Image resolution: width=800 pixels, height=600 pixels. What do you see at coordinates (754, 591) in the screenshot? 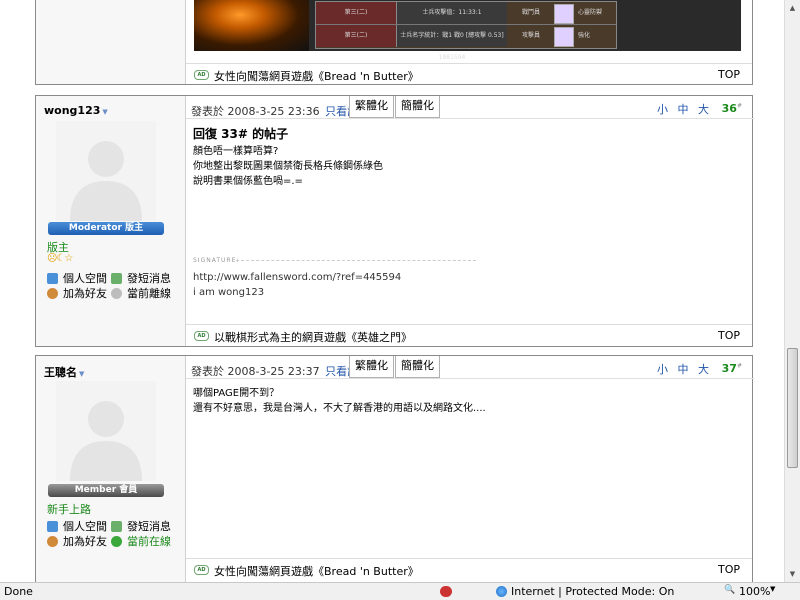
I see `zoom-level: 100%` at bounding box center [754, 591].